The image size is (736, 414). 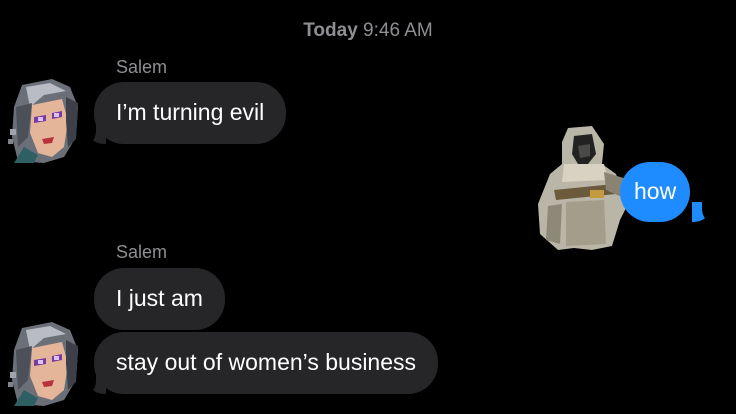 I want to click on timestamp-day: Today, so click(x=330, y=30).